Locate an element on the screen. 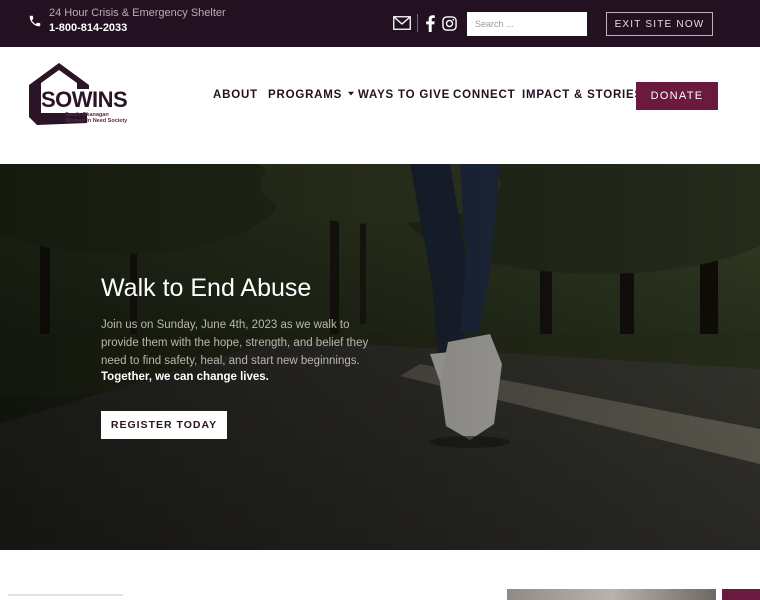 This screenshot has width=760, height=600. nav-ways-to-give: WAYS TO GIVE is located at coordinates (404, 95).